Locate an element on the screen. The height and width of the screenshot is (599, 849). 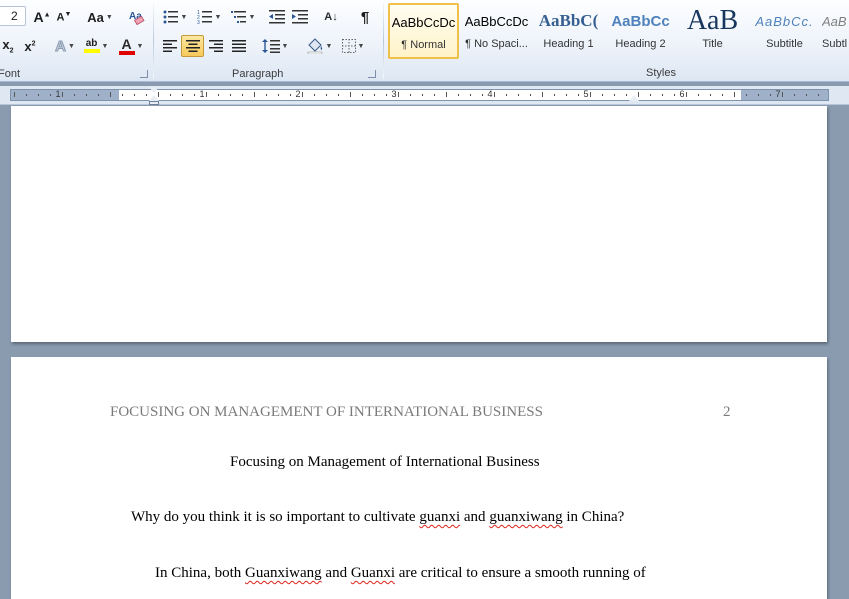
sort-icon: A↓ is located at coordinates (331, 17).